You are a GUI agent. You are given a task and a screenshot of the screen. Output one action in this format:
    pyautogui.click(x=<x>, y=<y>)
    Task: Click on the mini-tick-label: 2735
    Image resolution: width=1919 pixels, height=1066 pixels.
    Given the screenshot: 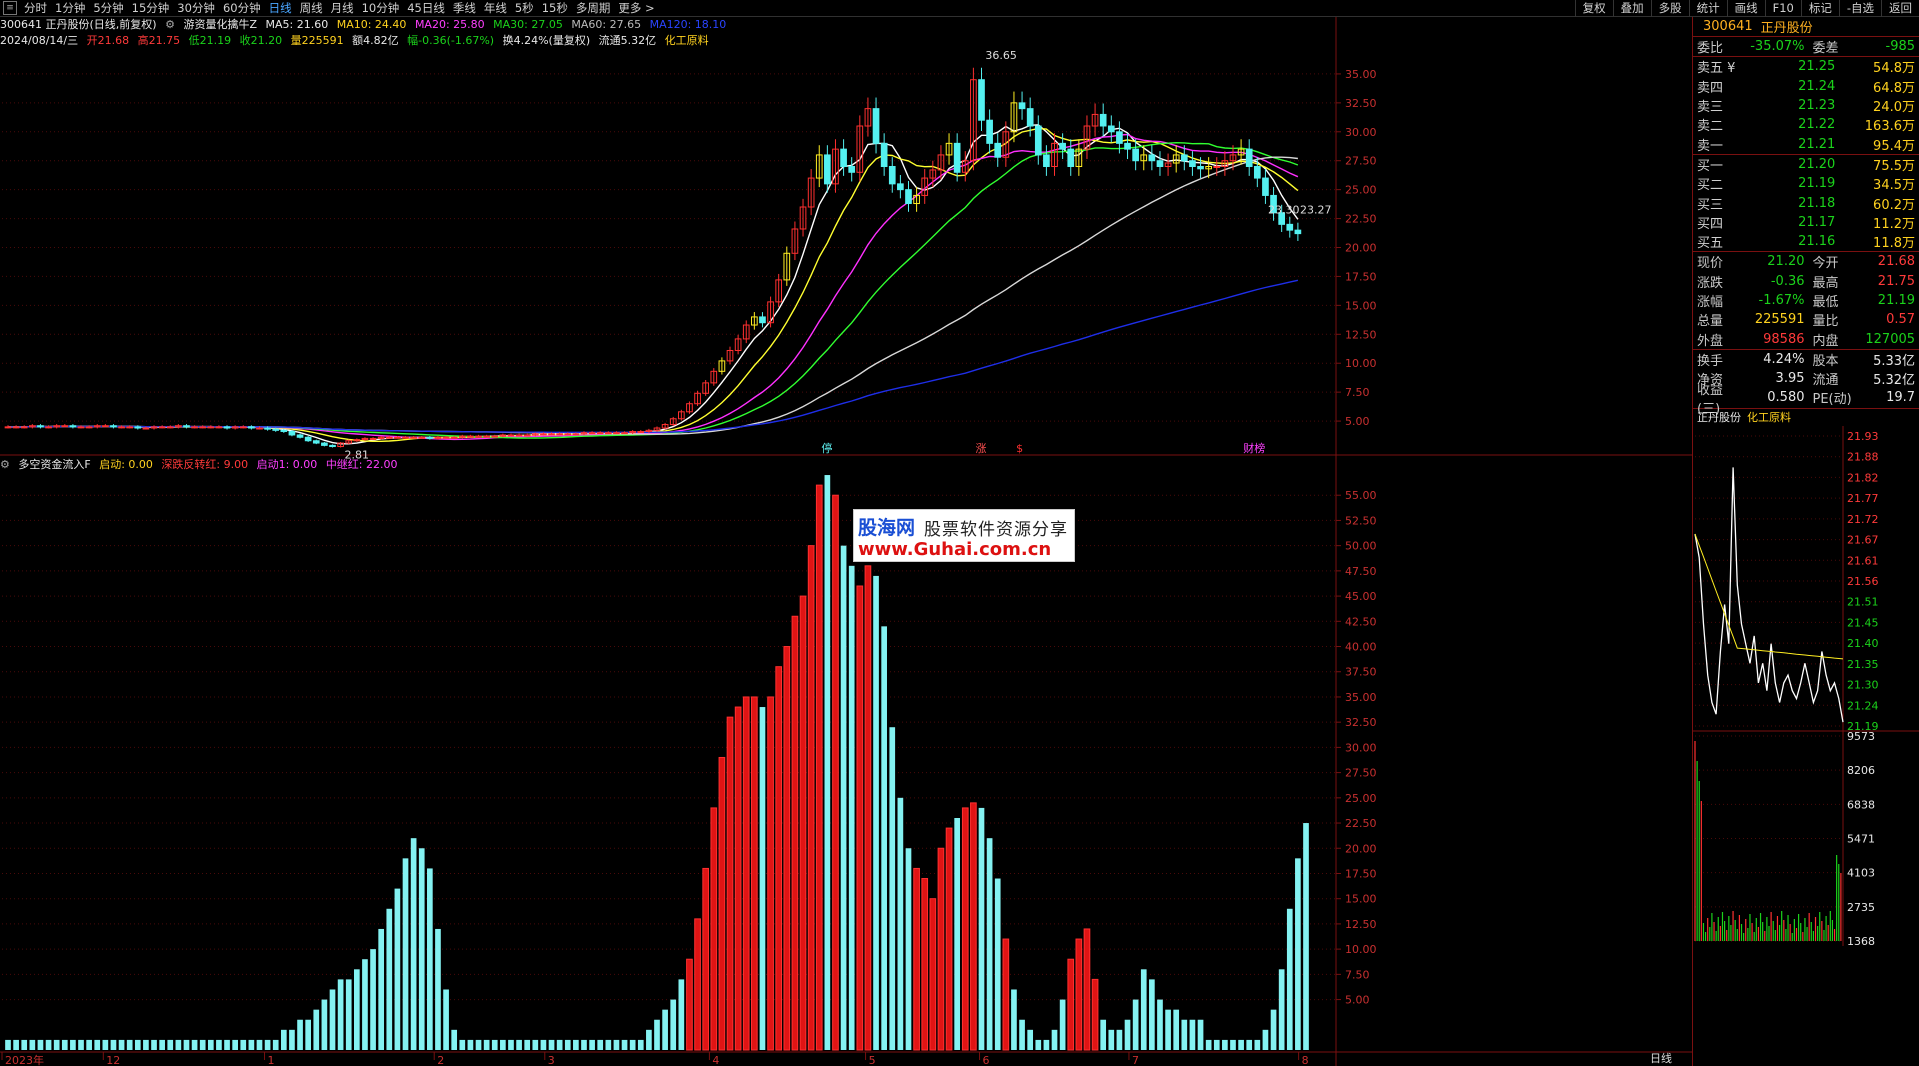 What is the action you would take?
    pyautogui.click(x=1861, y=906)
    